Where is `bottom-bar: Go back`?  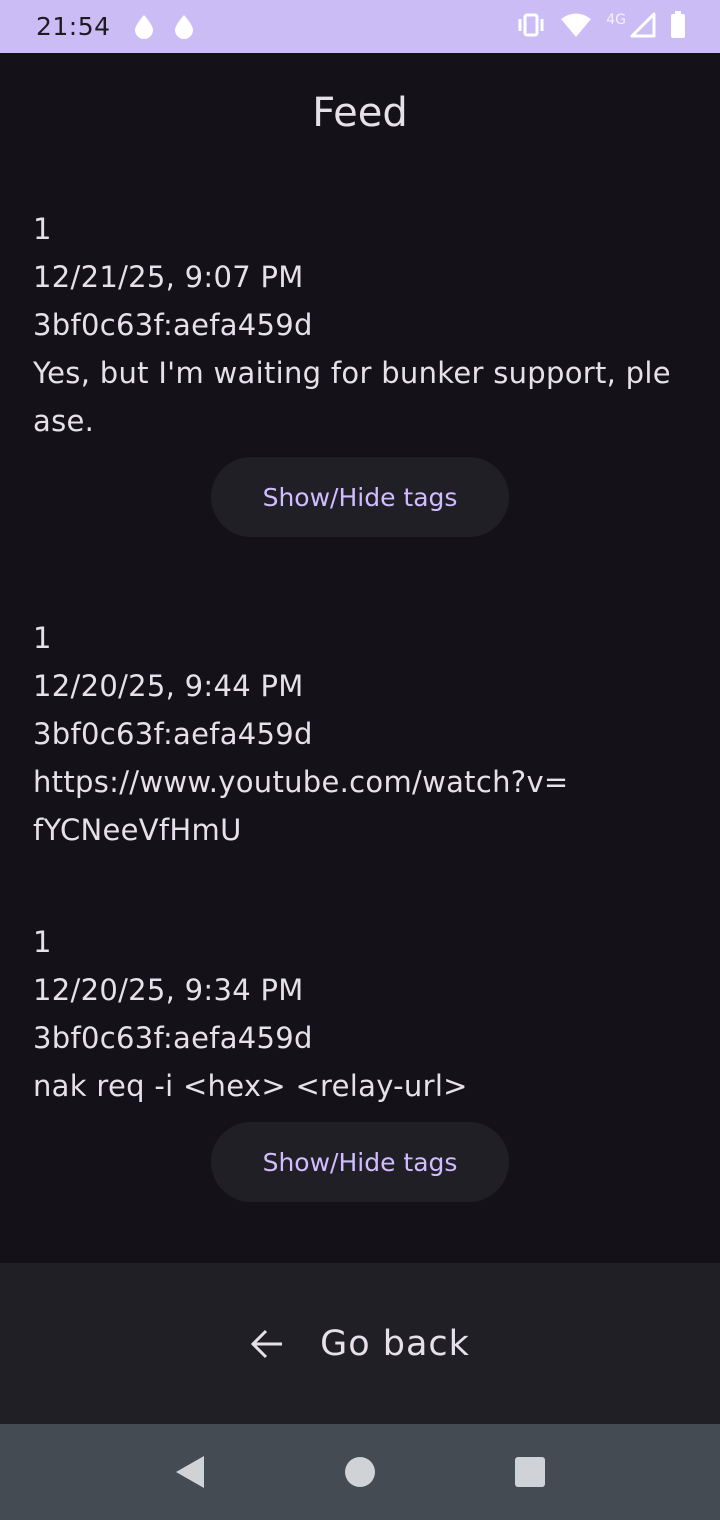
bottom-bar: Go back is located at coordinates (360, 1343).